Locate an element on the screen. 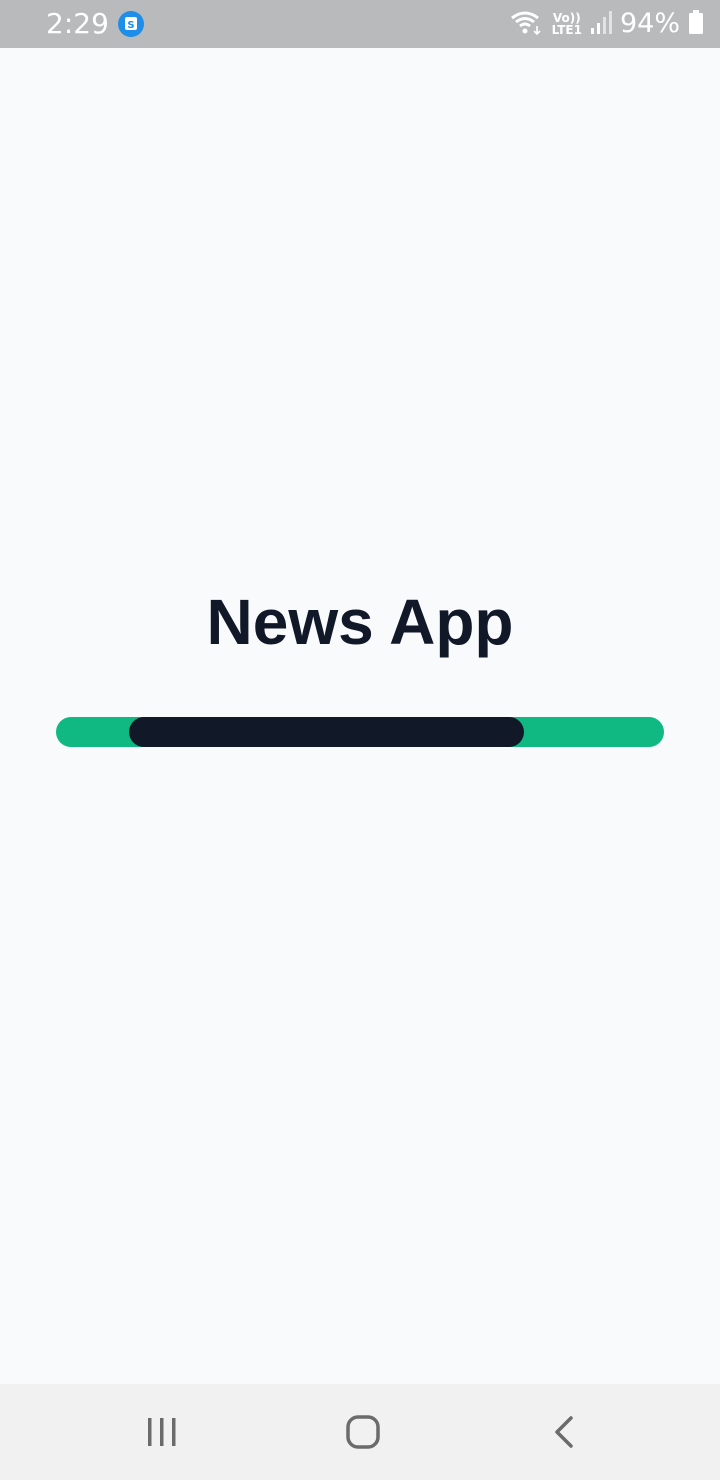 The image size is (720, 1480). loading-progress-track is located at coordinates (360, 732).